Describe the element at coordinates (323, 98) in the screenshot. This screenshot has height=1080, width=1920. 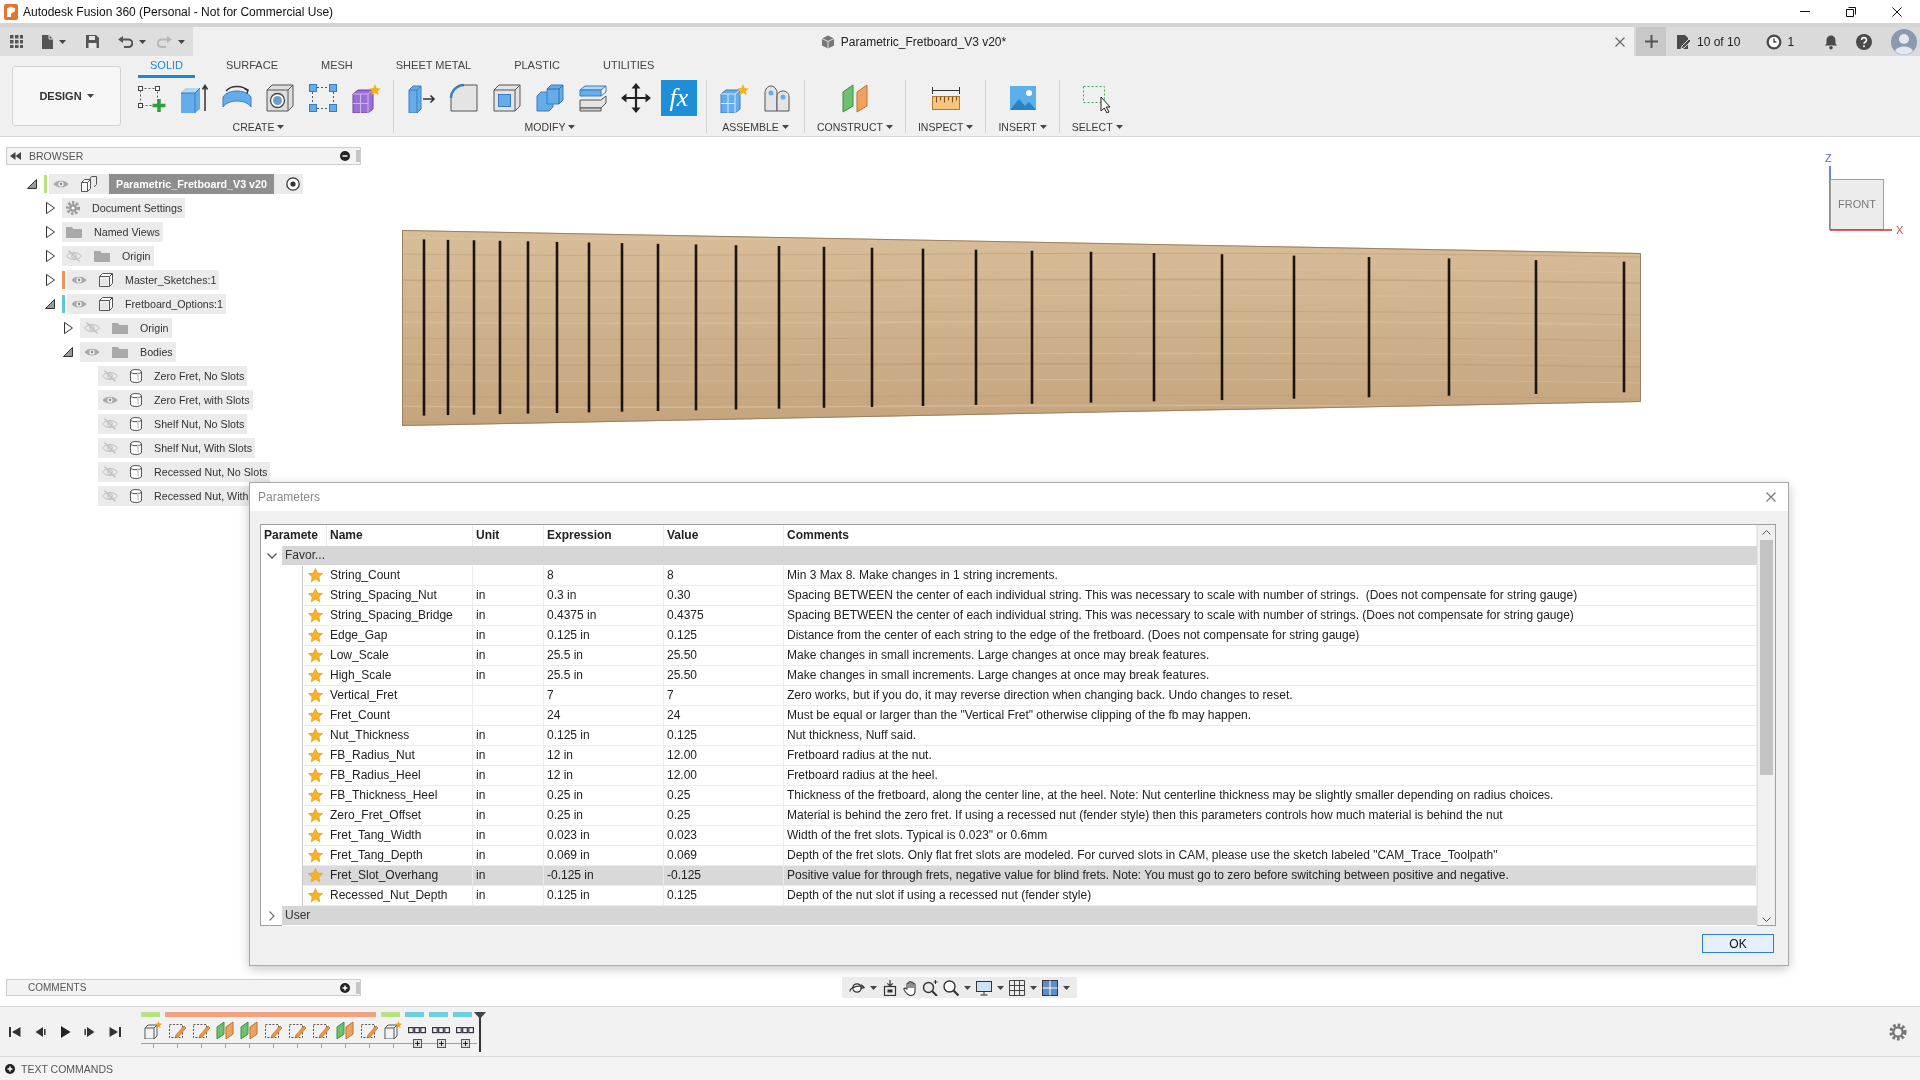
I see `square-pattern-icon` at that location.